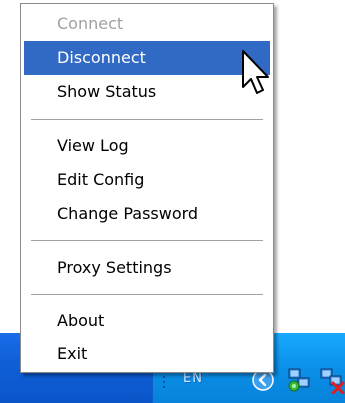 The height and width of the screenshot is (403, 345). What do you see at coordinates (147, 214) in the screenshot?
I see `menu-item-change-password: Change Password` at bounding box center [147, 214].